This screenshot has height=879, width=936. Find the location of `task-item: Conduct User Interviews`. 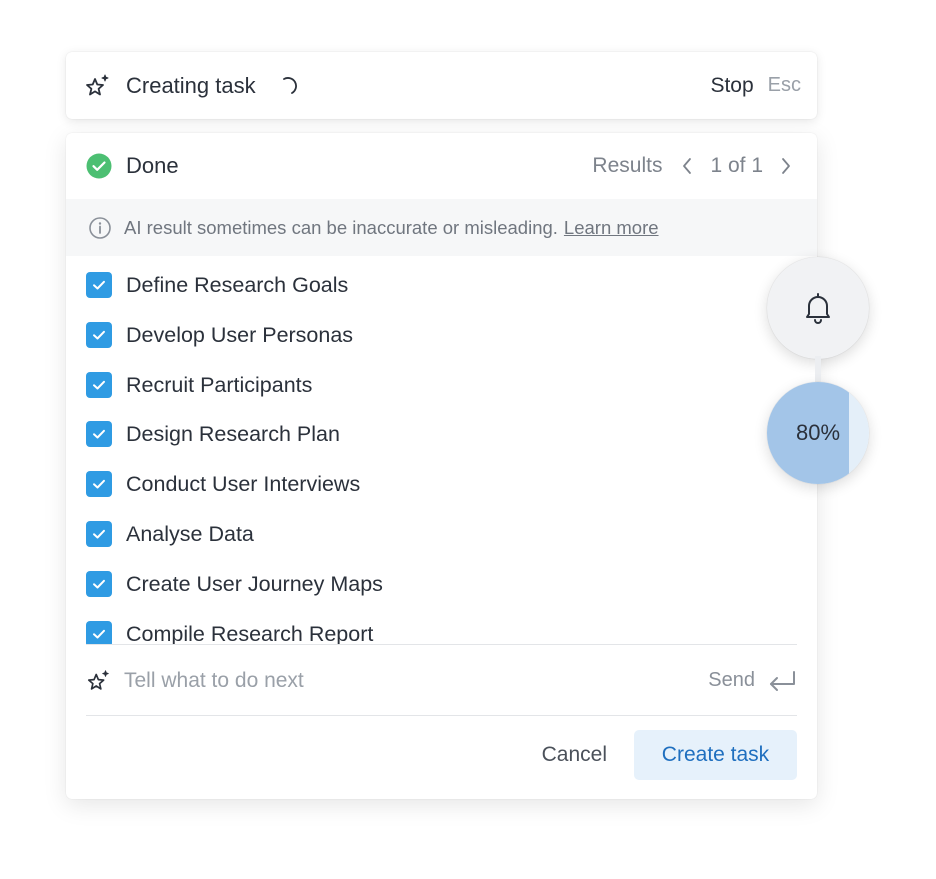

task-item: Conduct User Interviews is located at coordinates (223, 484).